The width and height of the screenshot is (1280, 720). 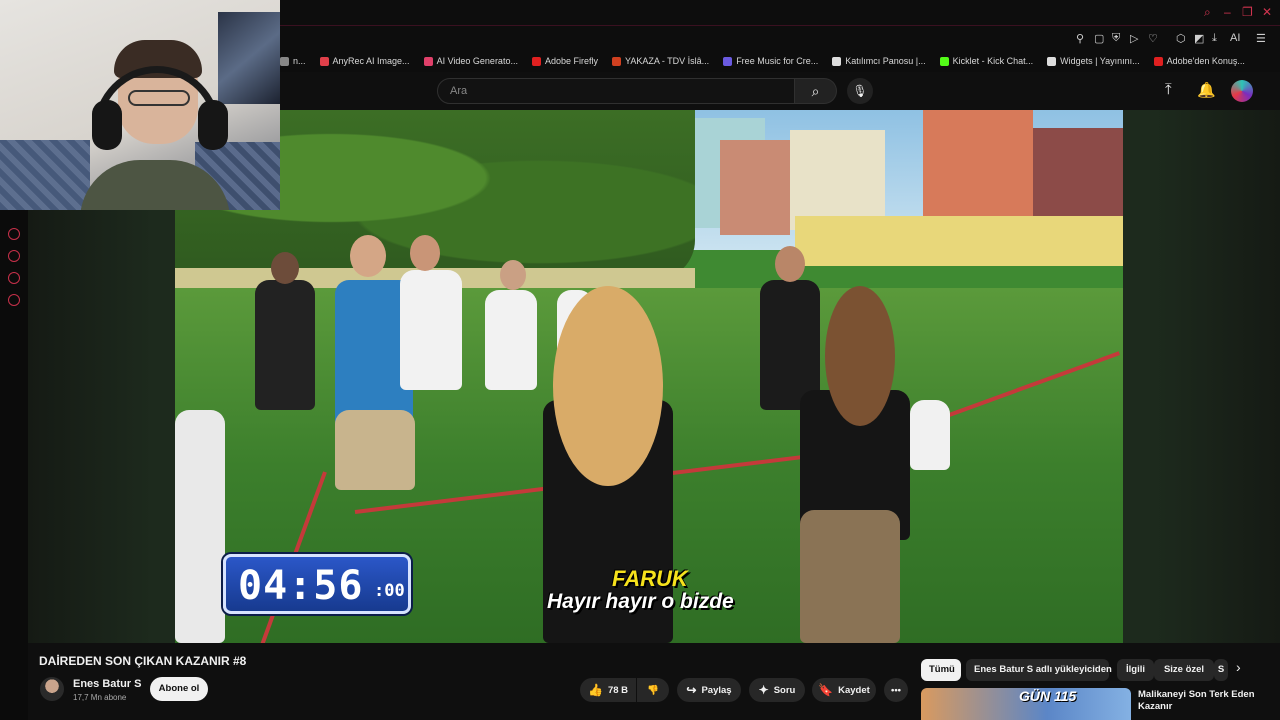 What do you see at coordinates (1184, 670) in the screenshot?
I see `filter-chip: Size özel` at bounding box center [1184, 670].